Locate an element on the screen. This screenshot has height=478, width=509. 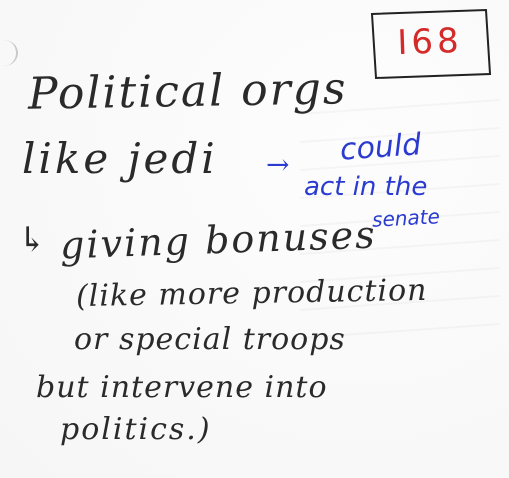
line-like-more-production: (like more production is located at coordinates (251, 293).